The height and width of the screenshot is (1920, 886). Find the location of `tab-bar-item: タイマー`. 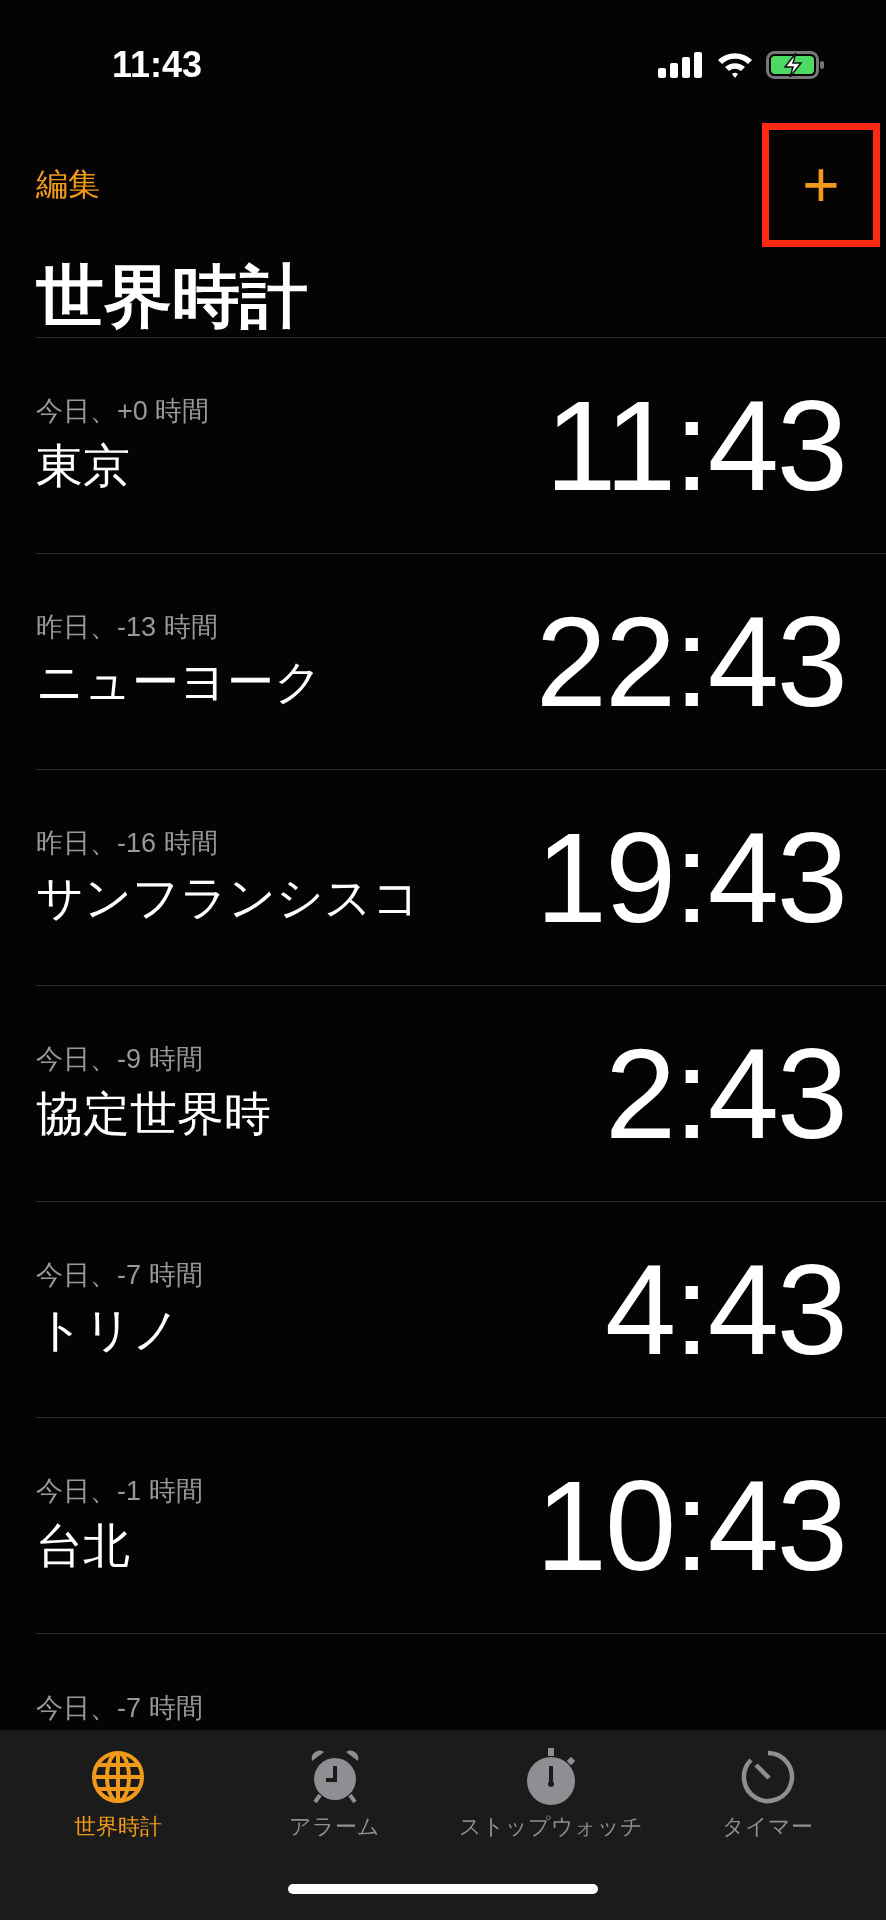

tab-bar-item: タイマー is located at coordinates (767, 1795).